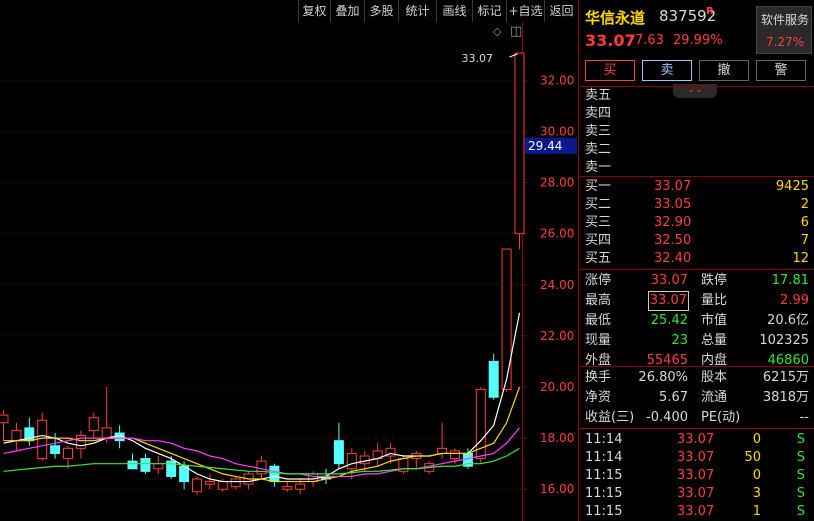  I want to click on stat-value: 25.42, so click(669, 320).